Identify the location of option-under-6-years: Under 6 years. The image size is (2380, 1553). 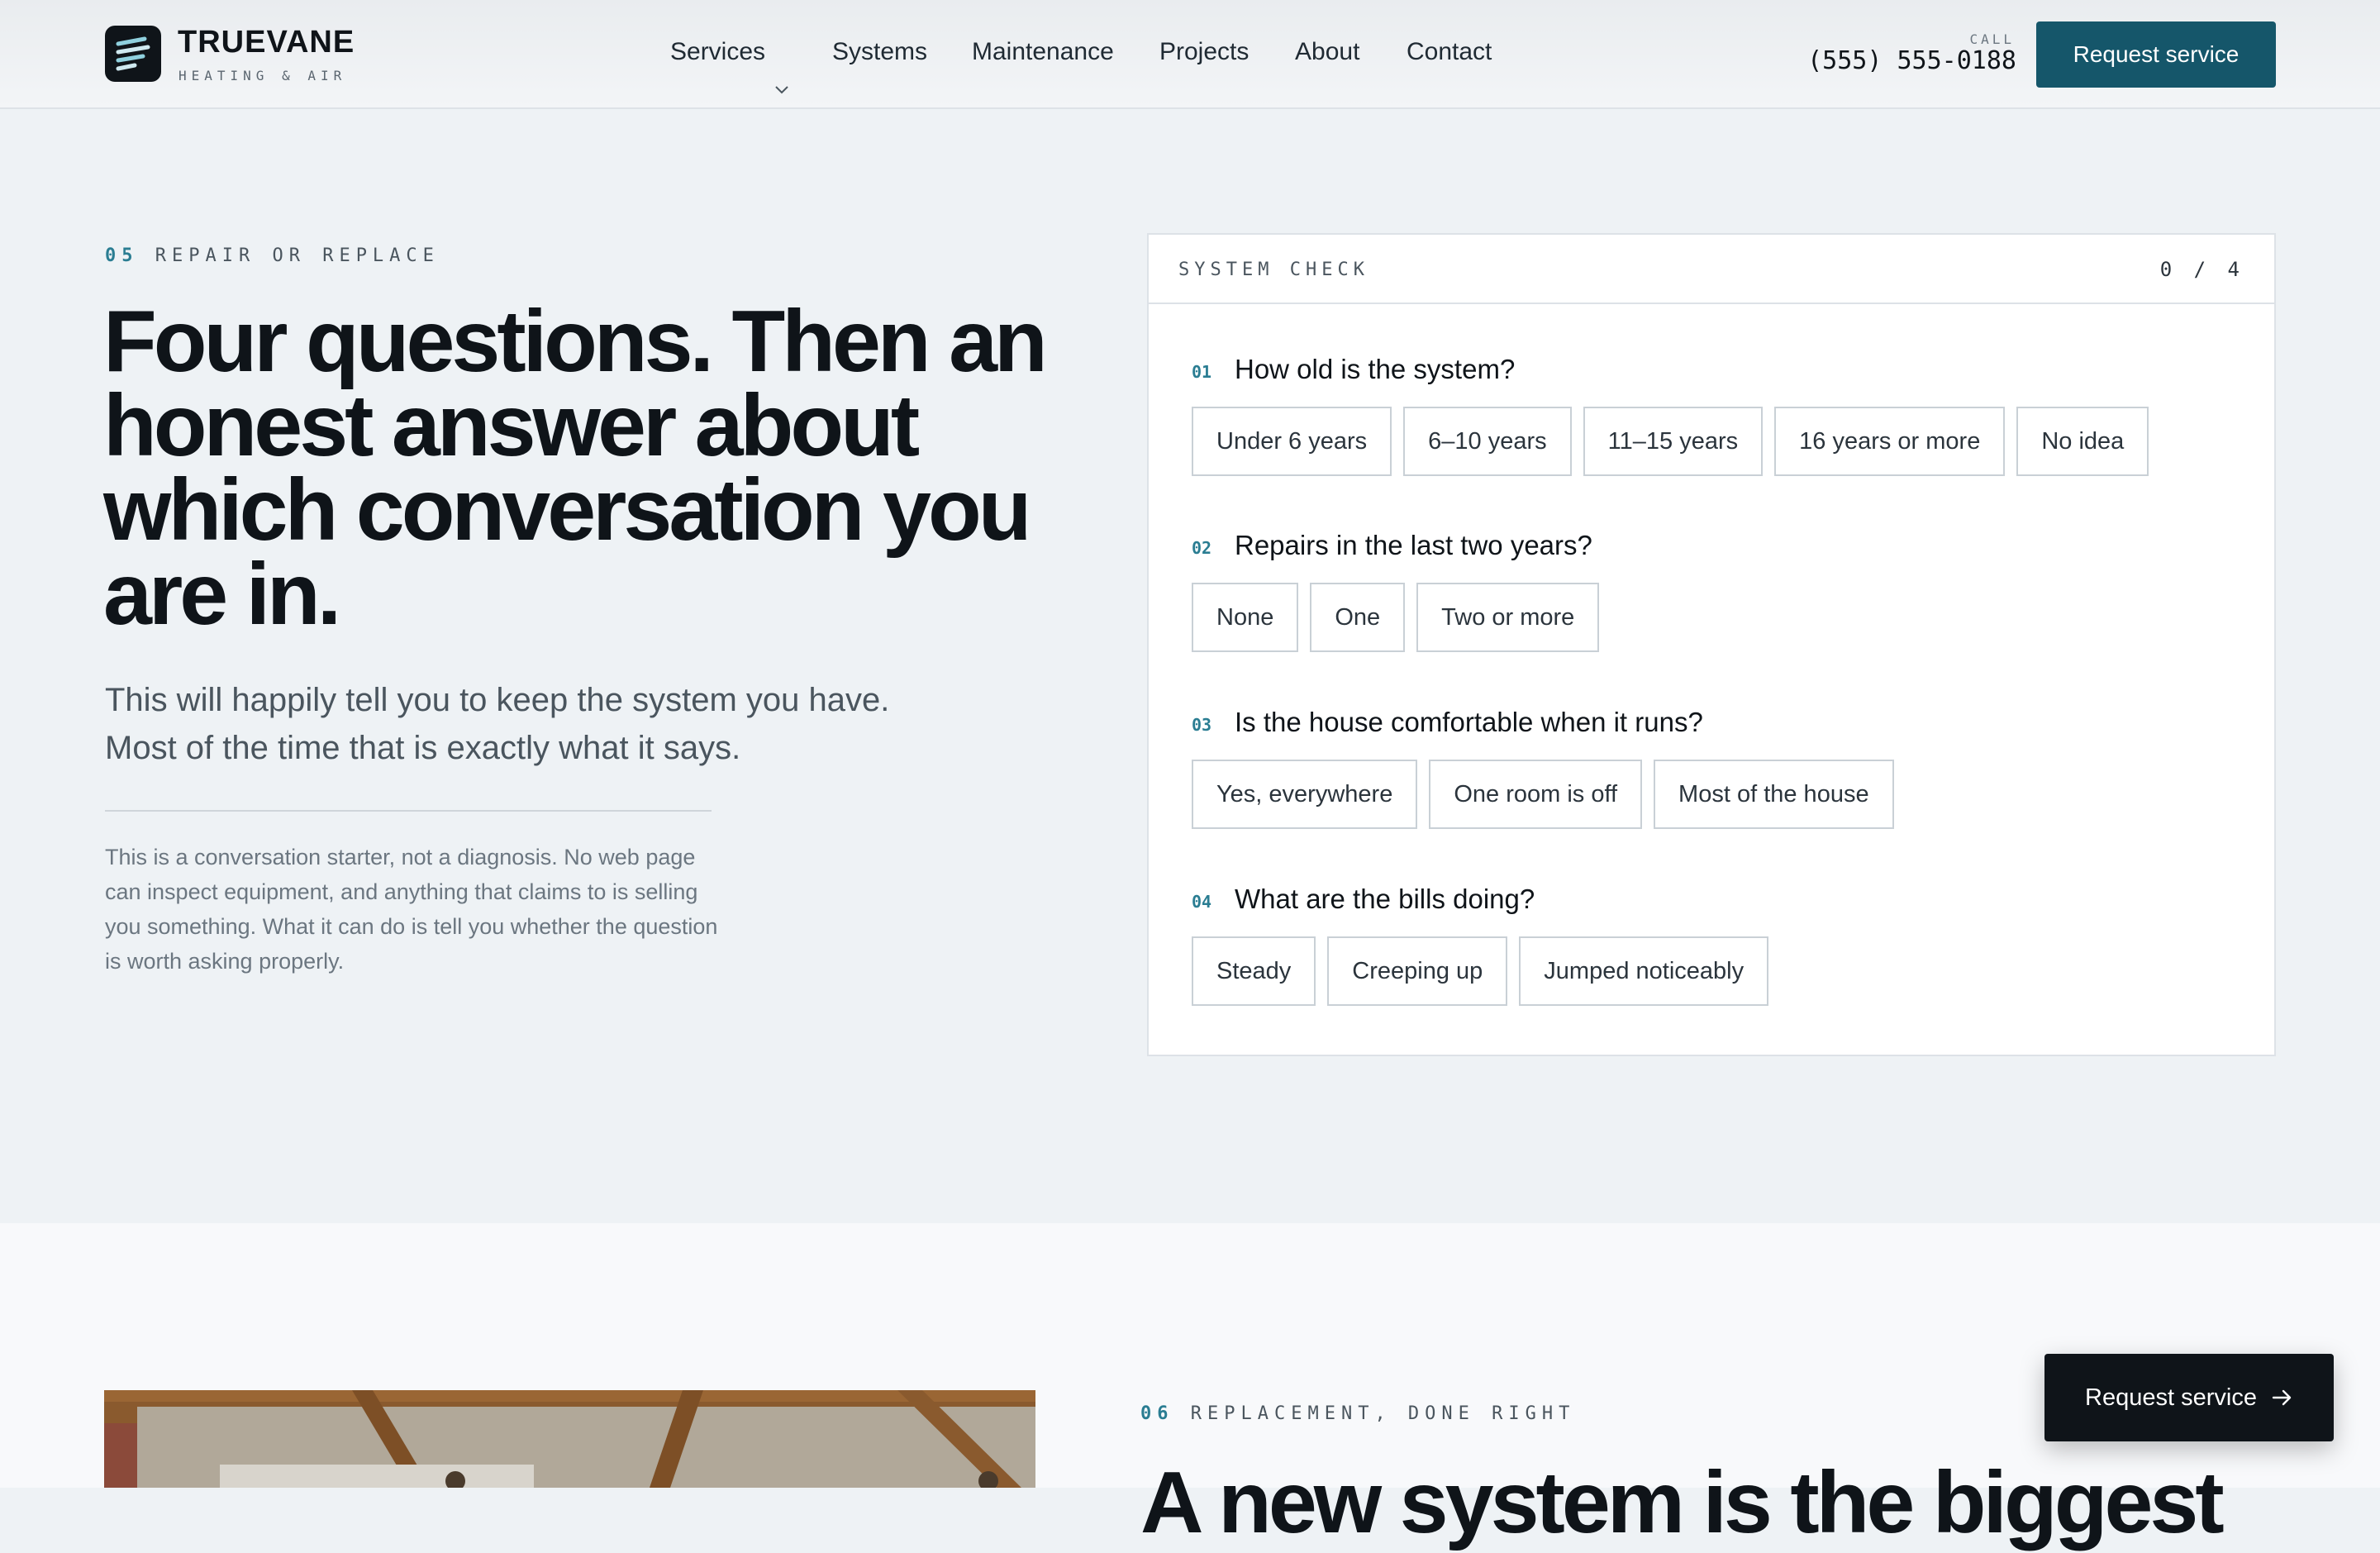
(1292, 442).